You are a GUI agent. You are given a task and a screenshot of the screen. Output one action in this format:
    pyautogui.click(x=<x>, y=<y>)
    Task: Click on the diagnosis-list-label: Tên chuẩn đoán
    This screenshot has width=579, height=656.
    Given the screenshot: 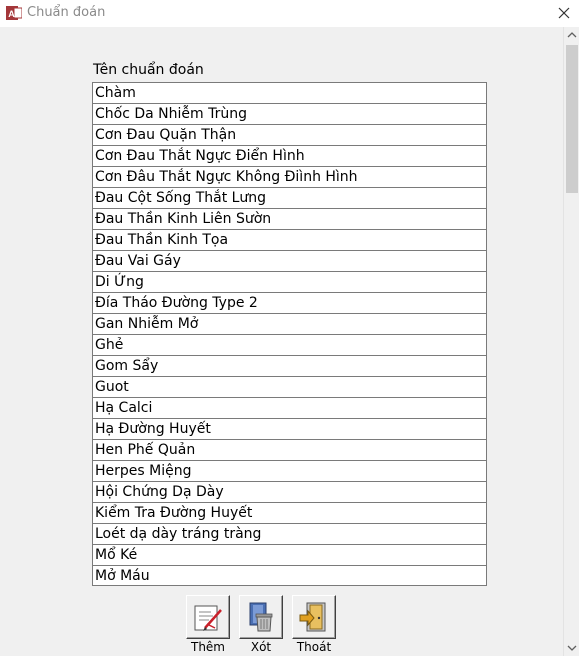 What is the action you would take?
    pyautogui.click(x=148, y=70)
    